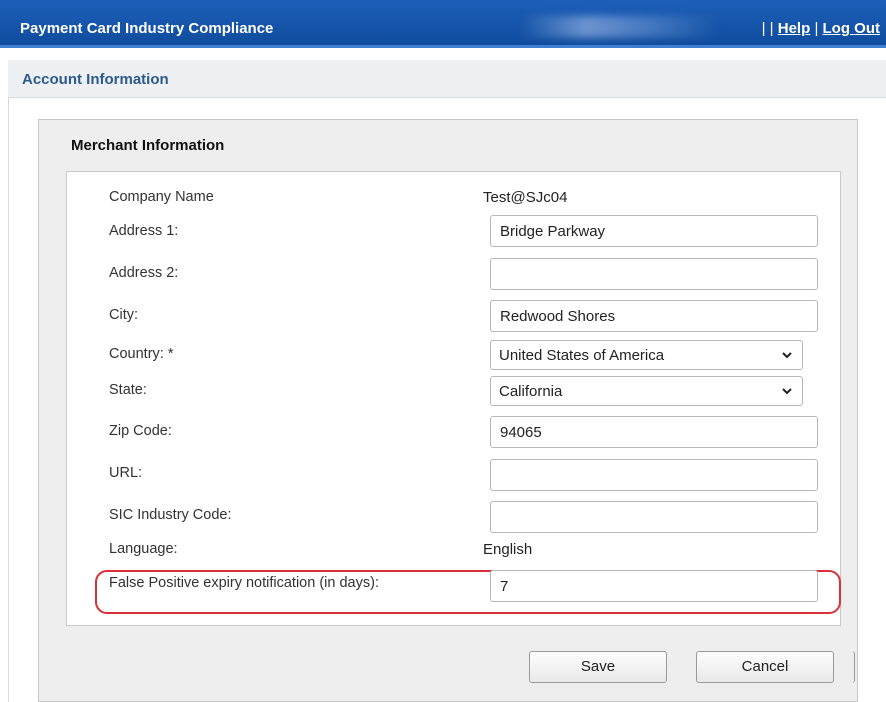  I want to click on help-link: Help, so click(794, 28).